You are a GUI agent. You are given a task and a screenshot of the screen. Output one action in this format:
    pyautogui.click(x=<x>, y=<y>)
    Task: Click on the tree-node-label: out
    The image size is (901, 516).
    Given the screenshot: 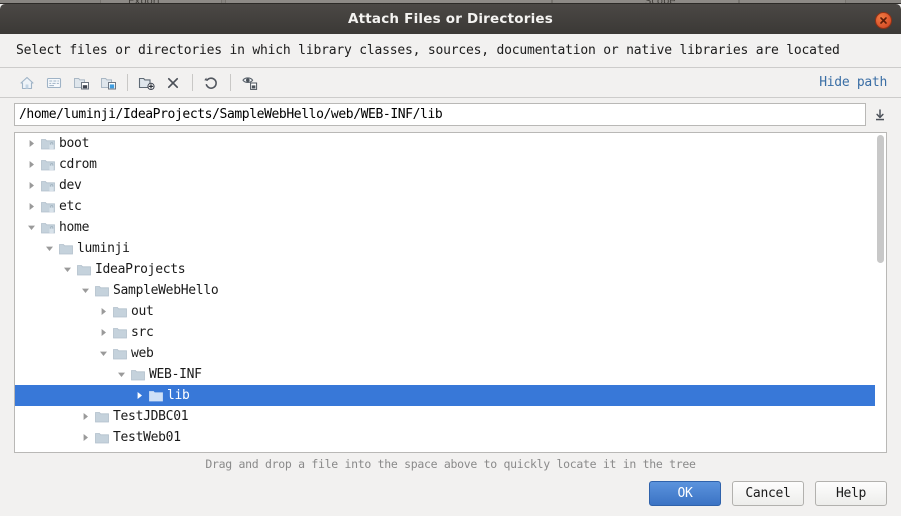 What is the action you would take?
    pyautogui.click(x=142, y=311)
    